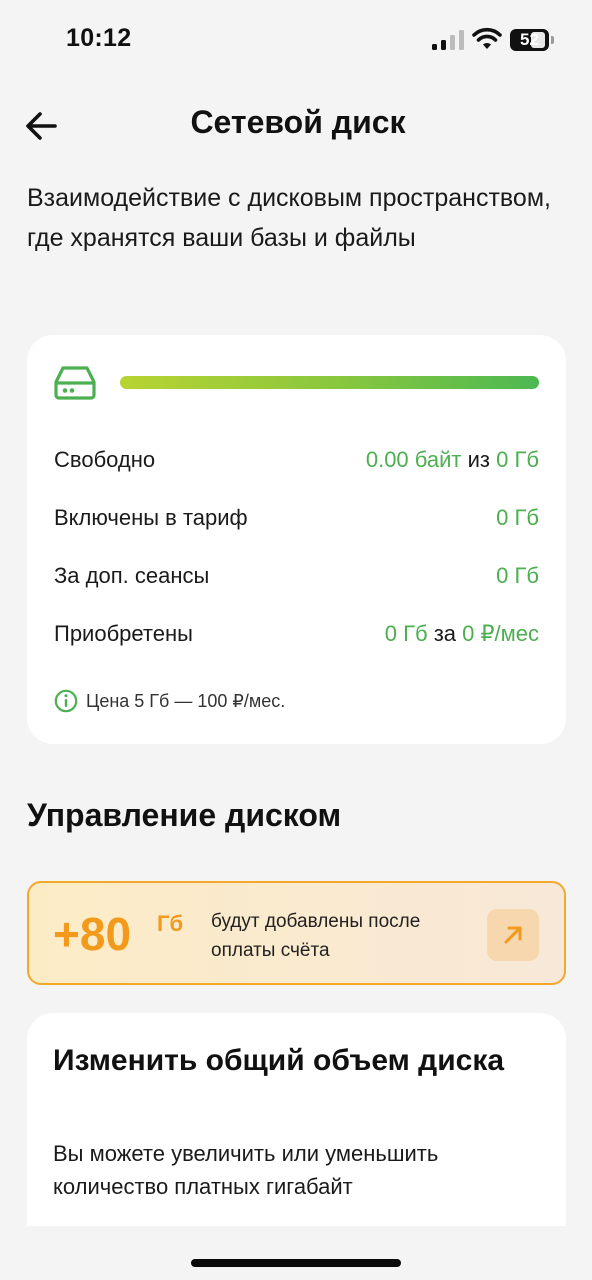 Image resolution: width=592 pixels, height=1280 pixels. I want to click on free-space-free: 0.00 байт, so click(413, 459).